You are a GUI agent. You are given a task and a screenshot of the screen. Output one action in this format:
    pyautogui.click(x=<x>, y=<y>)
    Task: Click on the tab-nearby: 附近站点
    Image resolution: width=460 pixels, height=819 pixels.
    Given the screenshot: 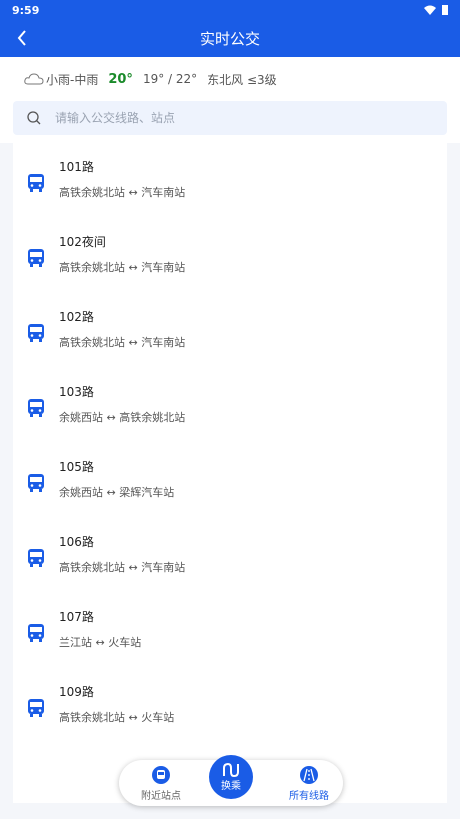 What is the action you would take?
    pyautogui.click(x=161, y=783)
    